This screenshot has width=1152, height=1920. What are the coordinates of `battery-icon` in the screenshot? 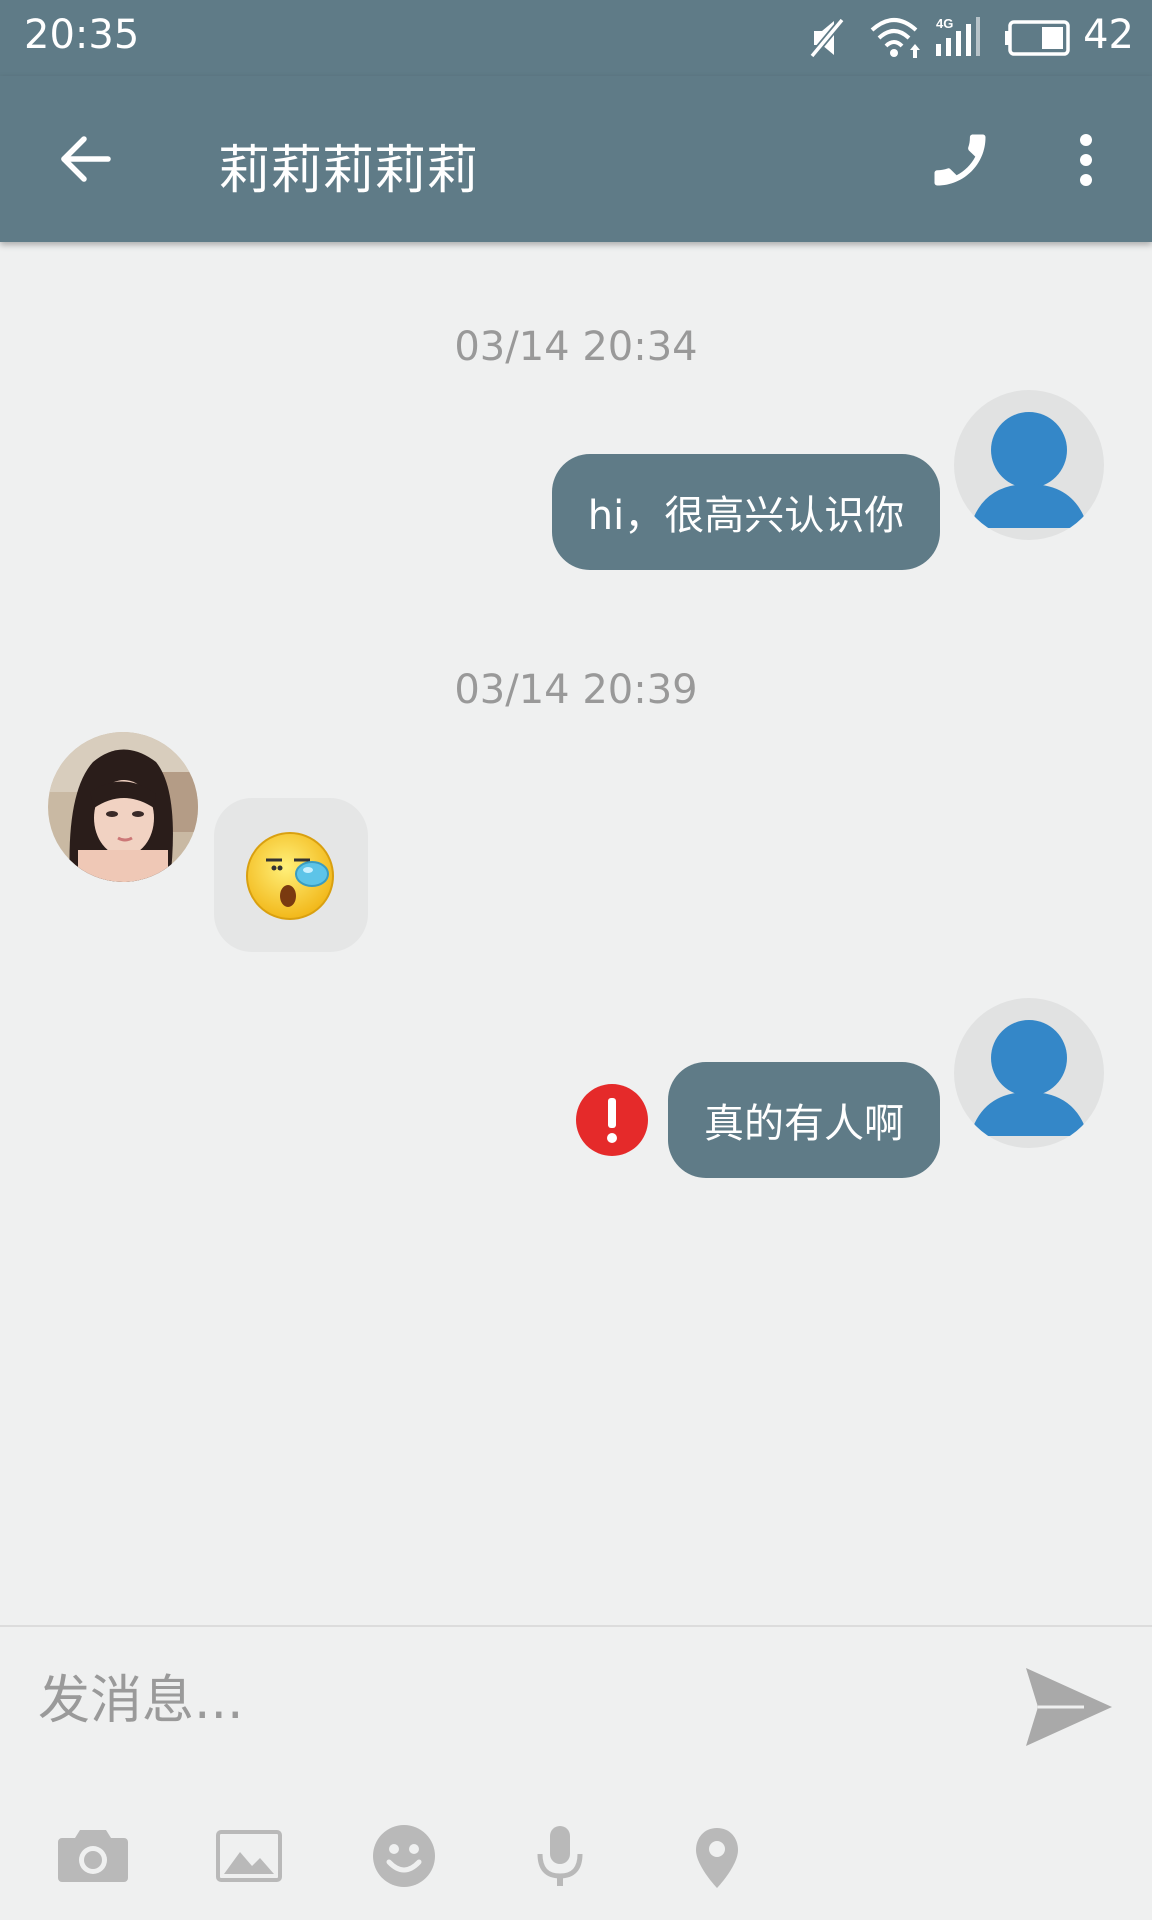 It's located at (1038, 38).